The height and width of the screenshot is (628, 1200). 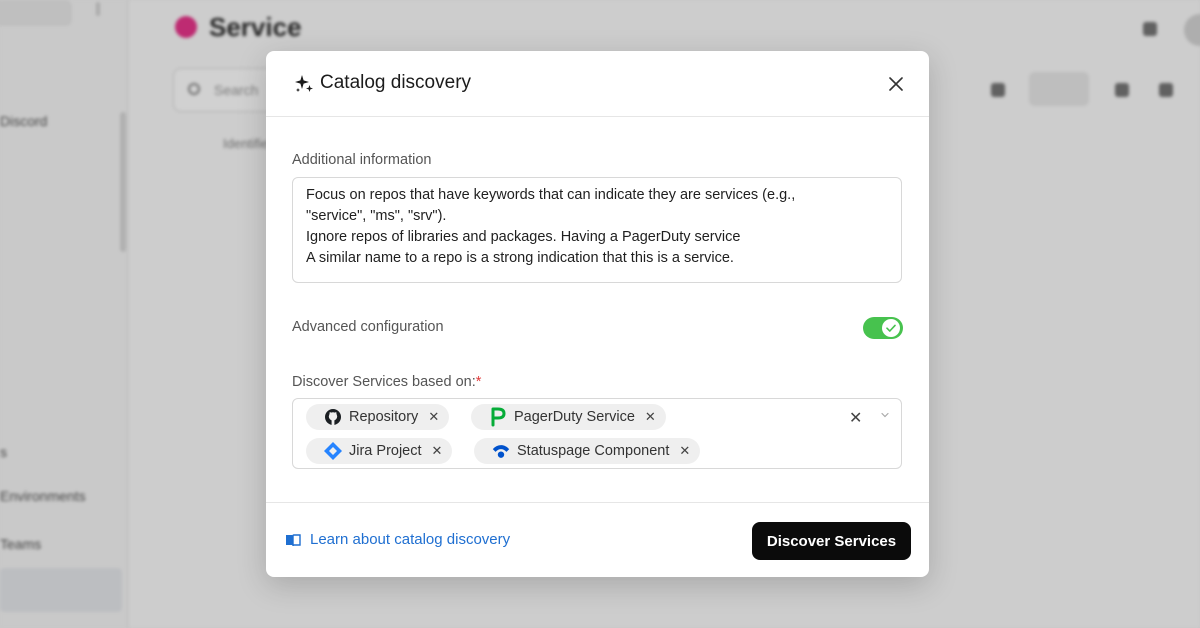 I want to click on dialog-header: Catalog discovery, so click(x=597, y=84).